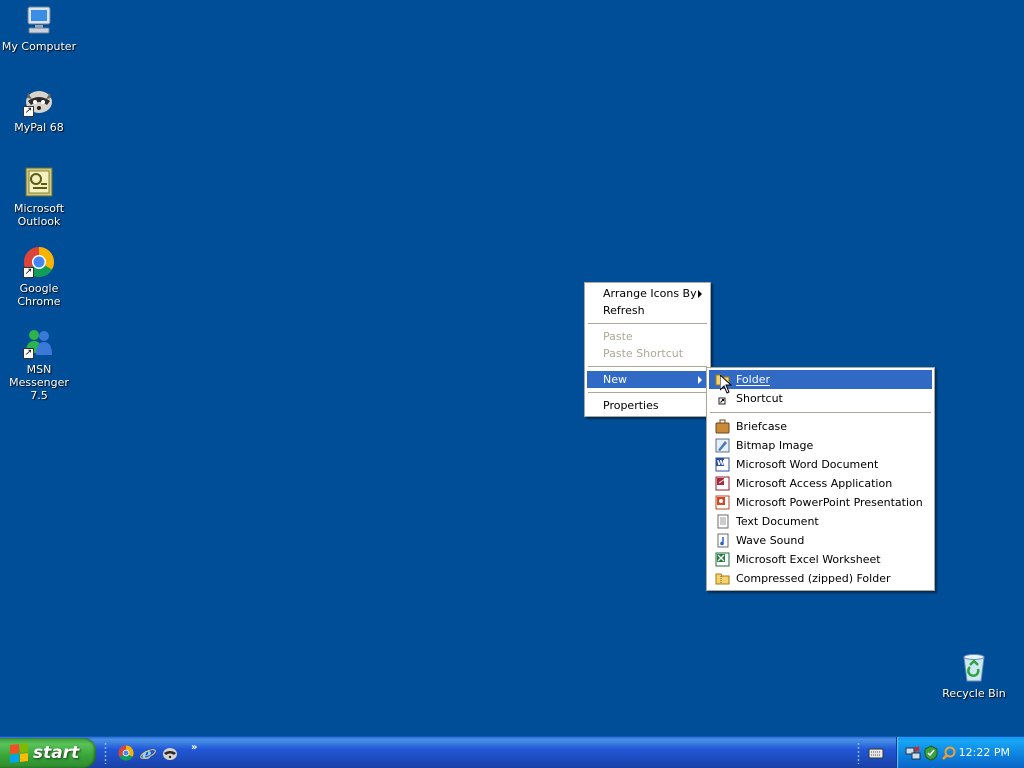 The height and width of the screenshot is (768, 1024). What do you see at coordinates (820, 521) in the screenshot?
I see `submenu-item-text-document: Text Document` at bounding box center [820, 521].